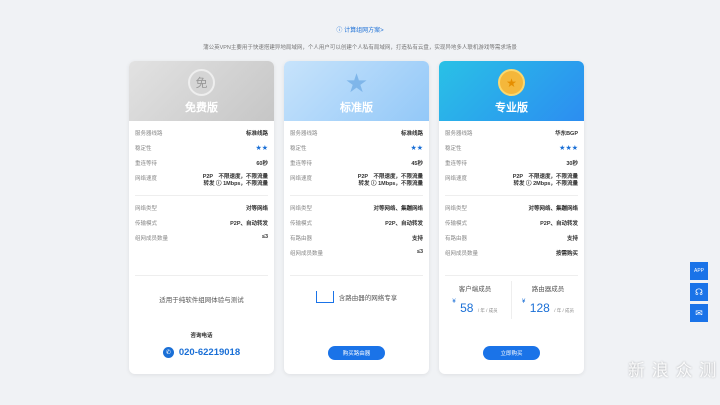 The image size is (720, 405). Describe the element at coordinates (262, 164) in the screenshot. I see `row-value: 60秒` at that location.